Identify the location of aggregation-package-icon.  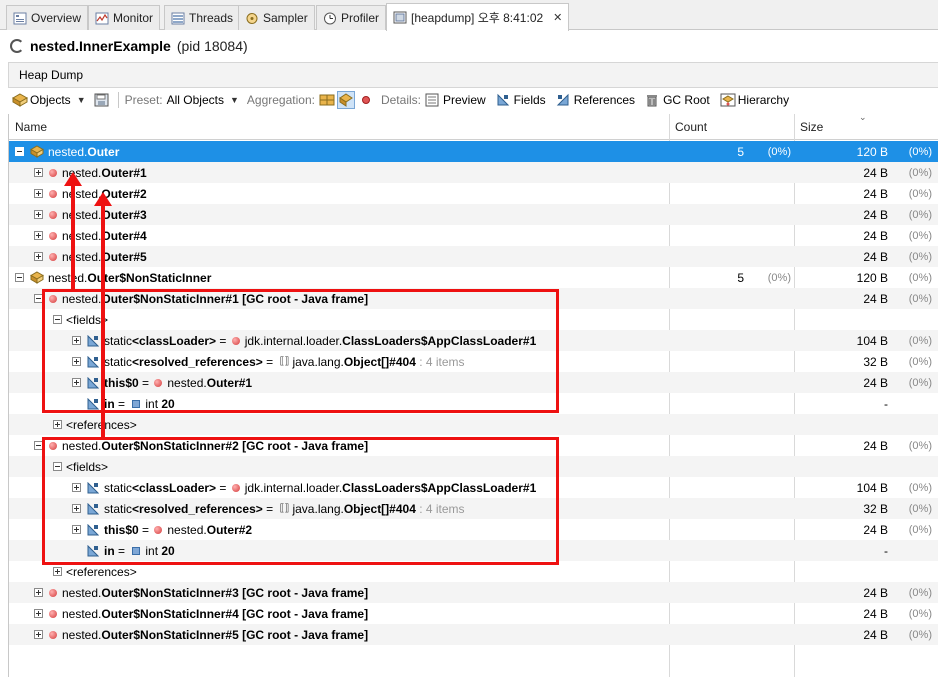
(327, 100).